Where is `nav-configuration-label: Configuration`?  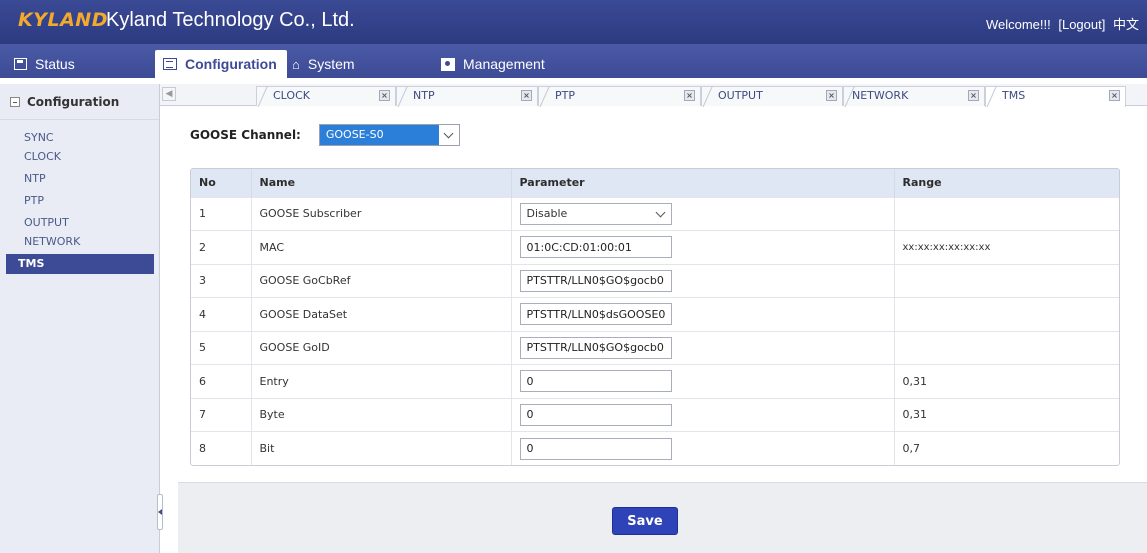 nav-configuration-label: Configuration is located at coordinates (231, 64).